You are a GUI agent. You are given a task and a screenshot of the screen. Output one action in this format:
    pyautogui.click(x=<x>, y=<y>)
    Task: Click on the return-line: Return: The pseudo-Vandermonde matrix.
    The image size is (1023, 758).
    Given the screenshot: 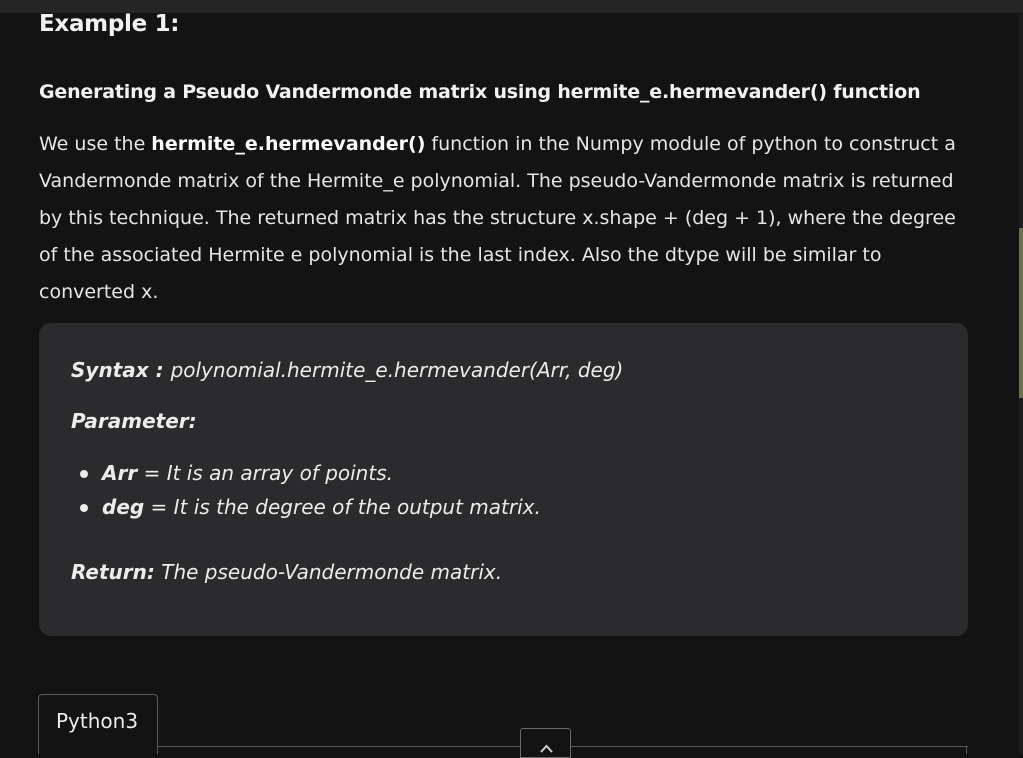 What is the action you would take?
    pyautogui.click(x=286, y=572)
    